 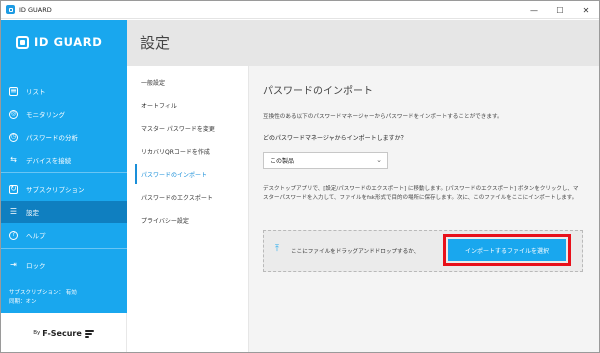 I want to click on sidebar-item-password-analysis: ◷ パスワードの分析, so click(x=64, y=137).